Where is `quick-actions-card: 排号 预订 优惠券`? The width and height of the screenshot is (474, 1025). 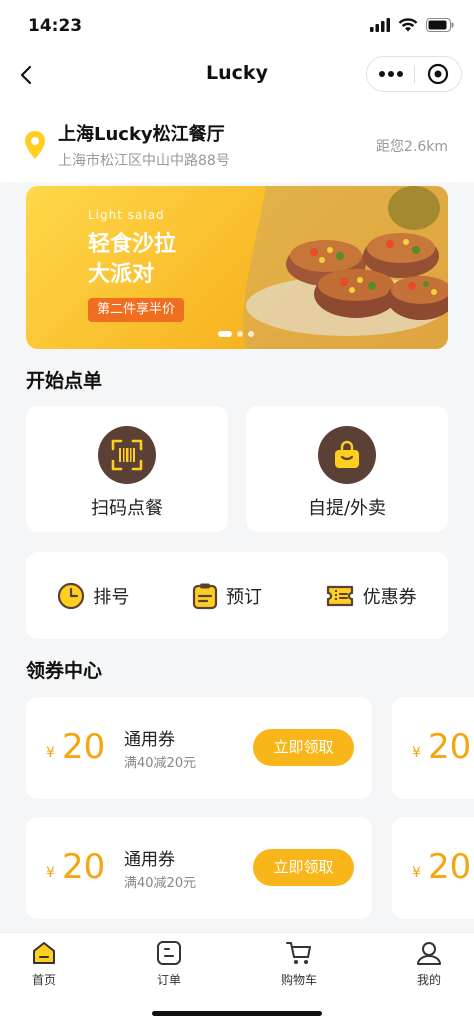
quick-actions-card: 排号 预订 优惠券 is located at coordinates (237, 595).